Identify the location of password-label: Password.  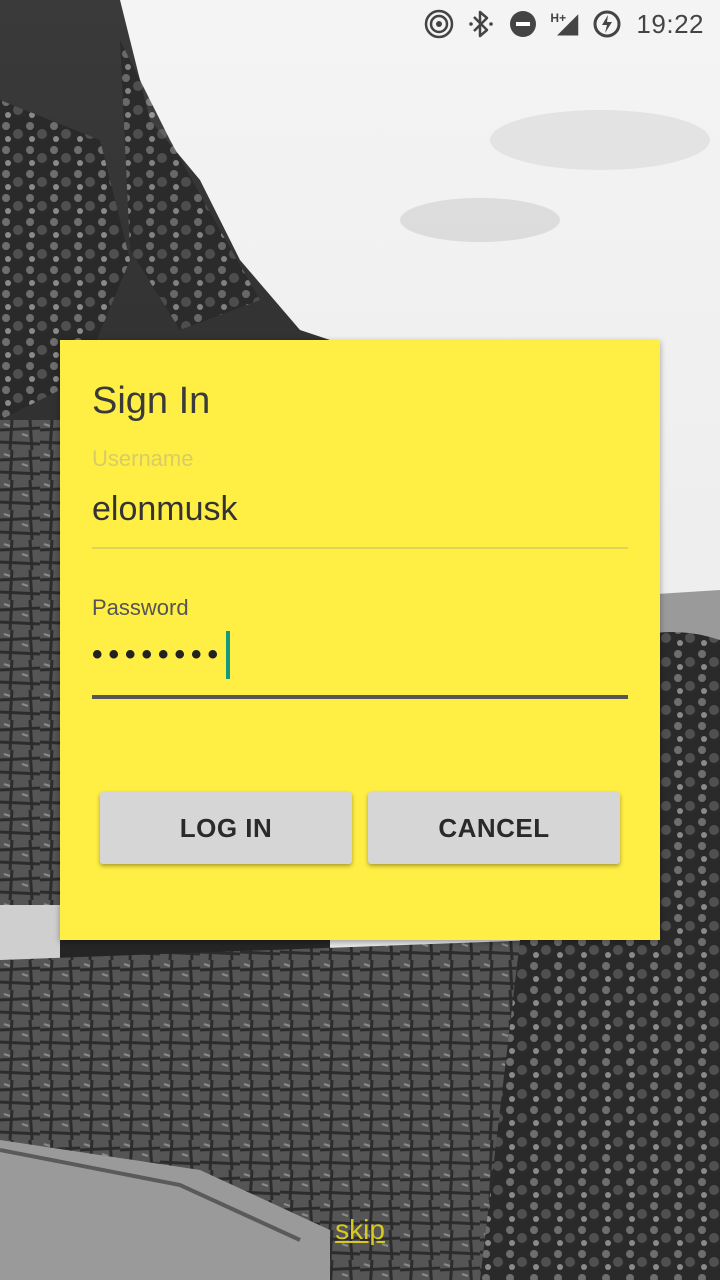
(140, 607).